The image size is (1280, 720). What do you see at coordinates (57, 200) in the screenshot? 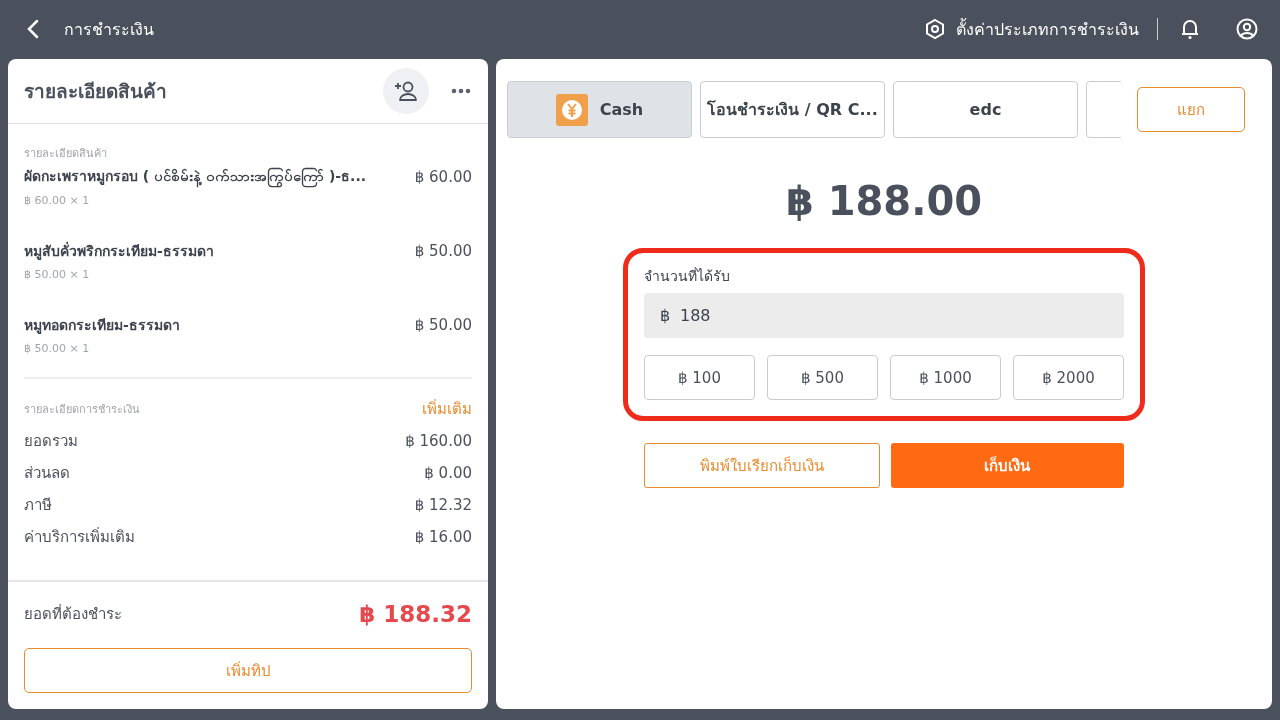
I see `item-unit-price: ฿ 60.00 × 1` at bounding box center [57, 200].